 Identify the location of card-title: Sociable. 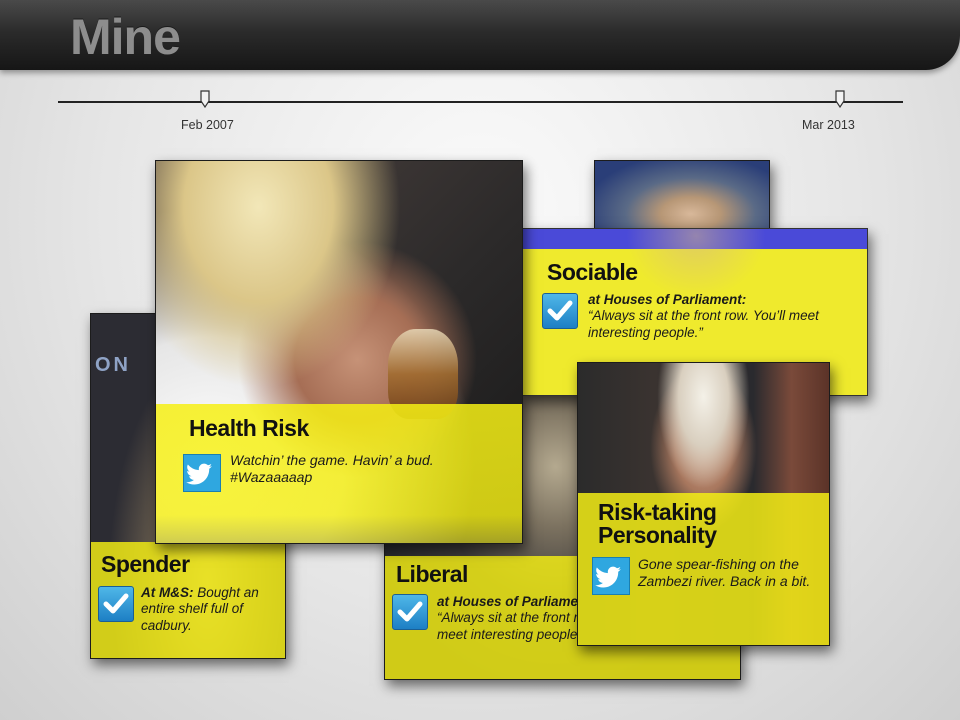
(592, 272).